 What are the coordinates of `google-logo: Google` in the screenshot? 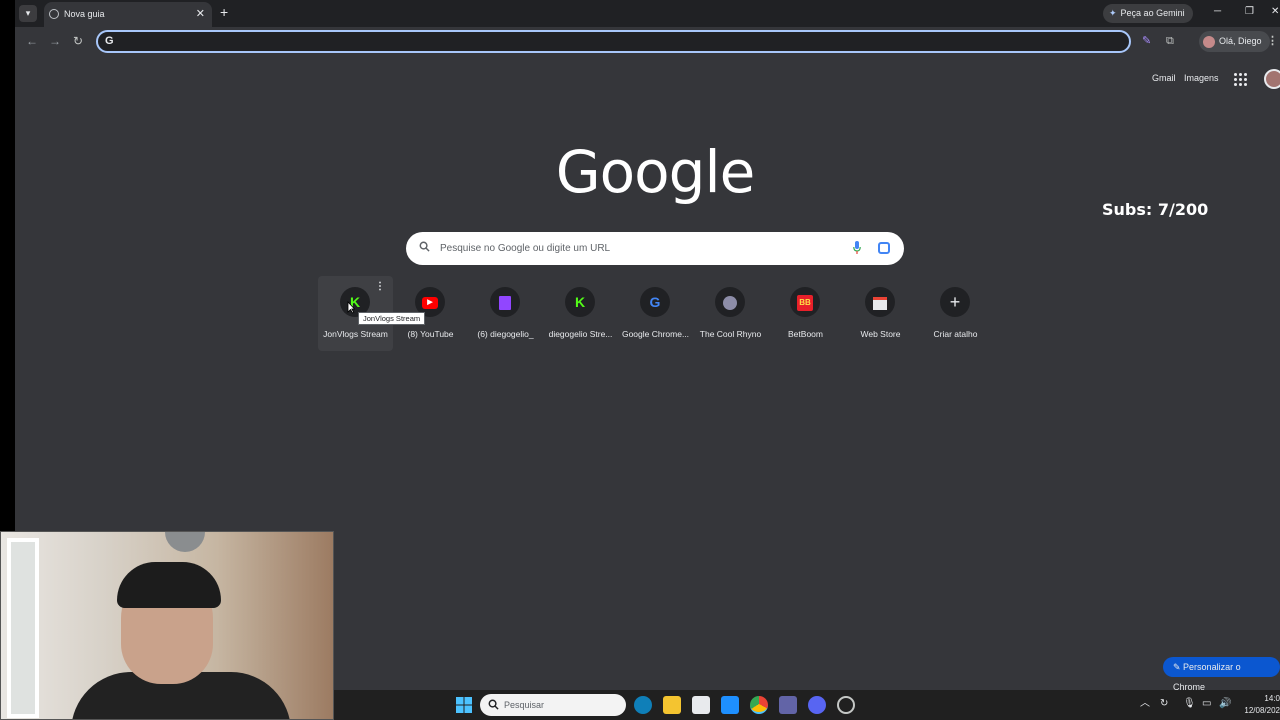 It's located at (655, 172).